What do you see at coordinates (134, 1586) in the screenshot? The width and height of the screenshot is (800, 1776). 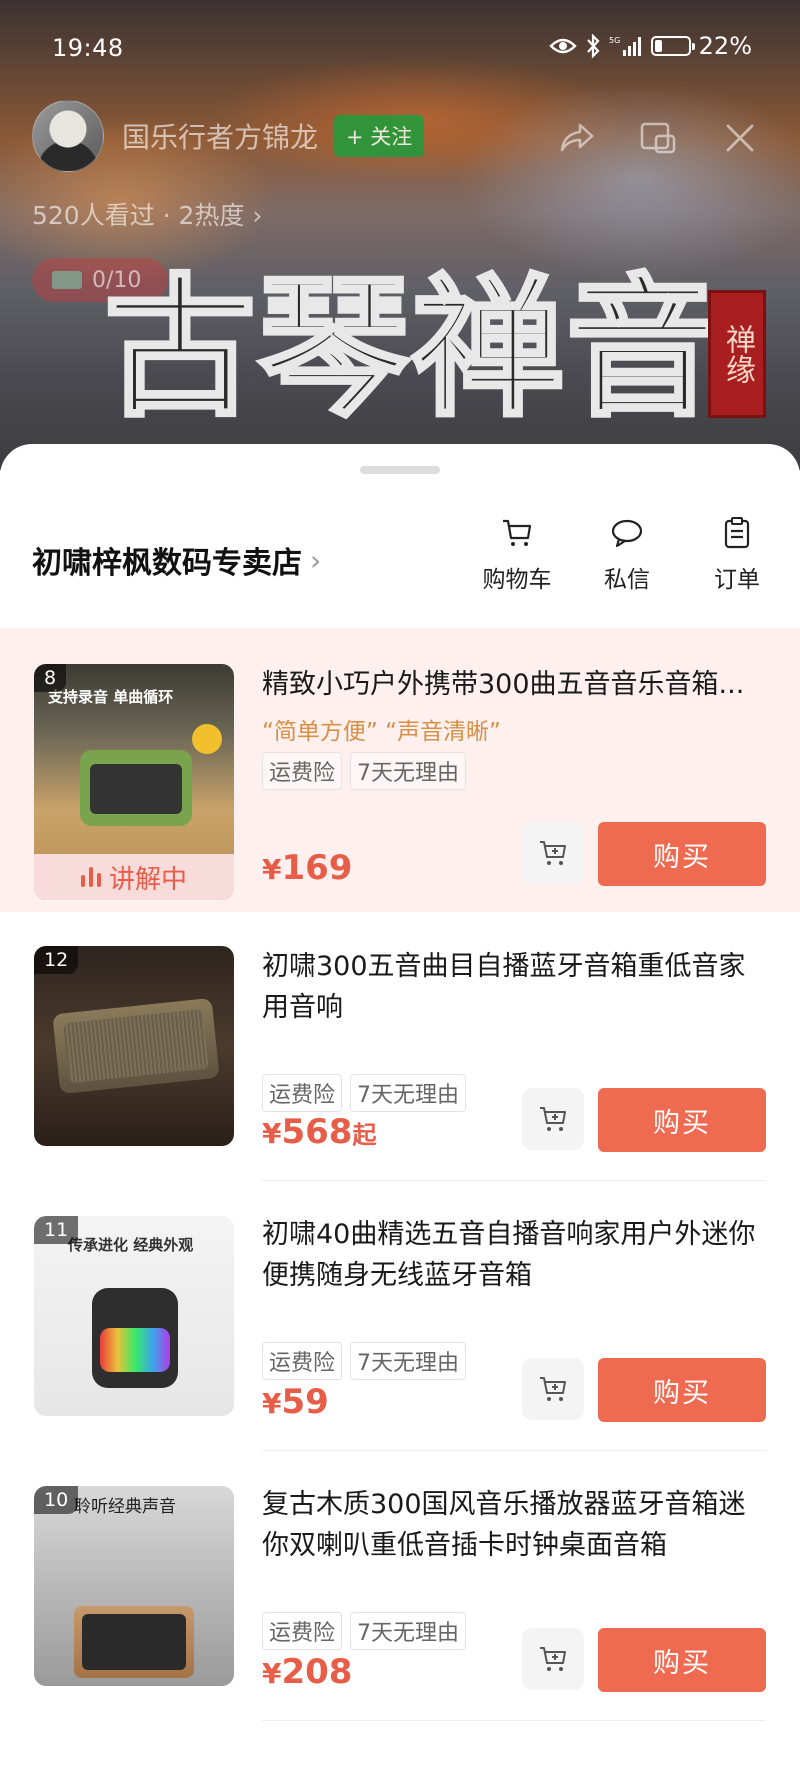 I see `product-thumbnail: 聆听经典声音 10` at bounding box center [134, 1586].